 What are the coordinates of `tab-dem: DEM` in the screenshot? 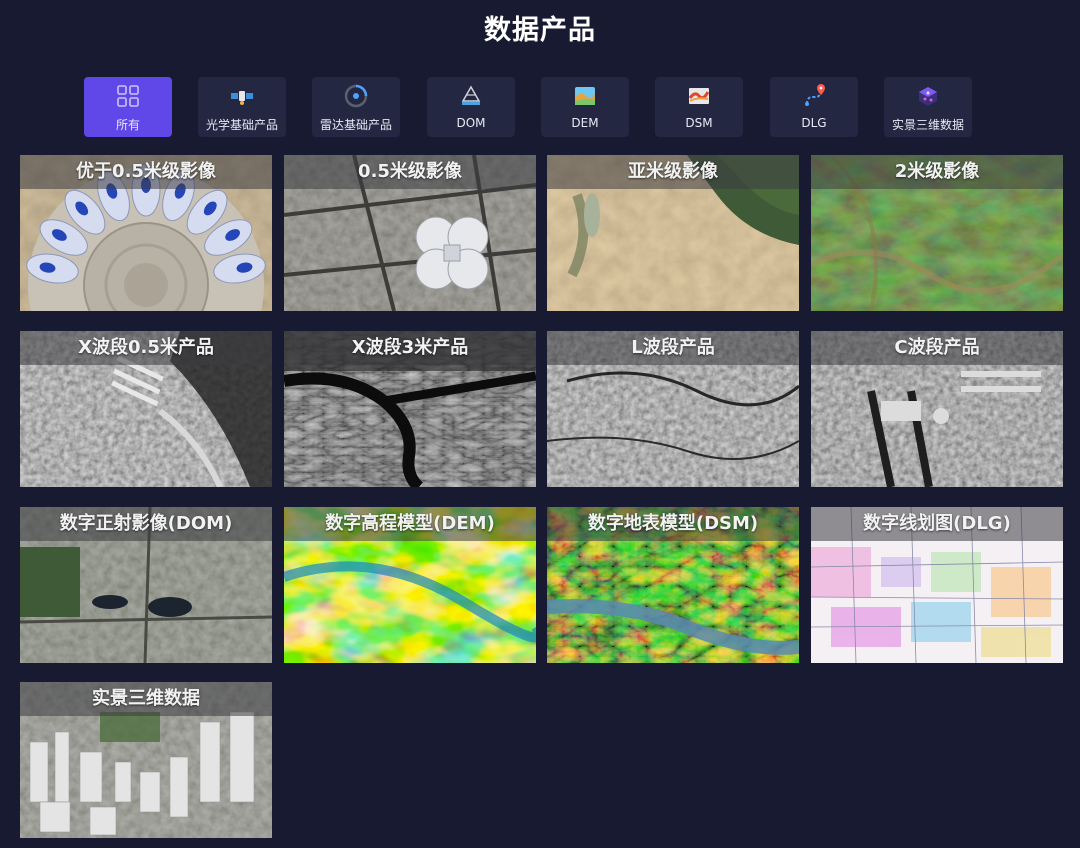 It's located at (585, 107).